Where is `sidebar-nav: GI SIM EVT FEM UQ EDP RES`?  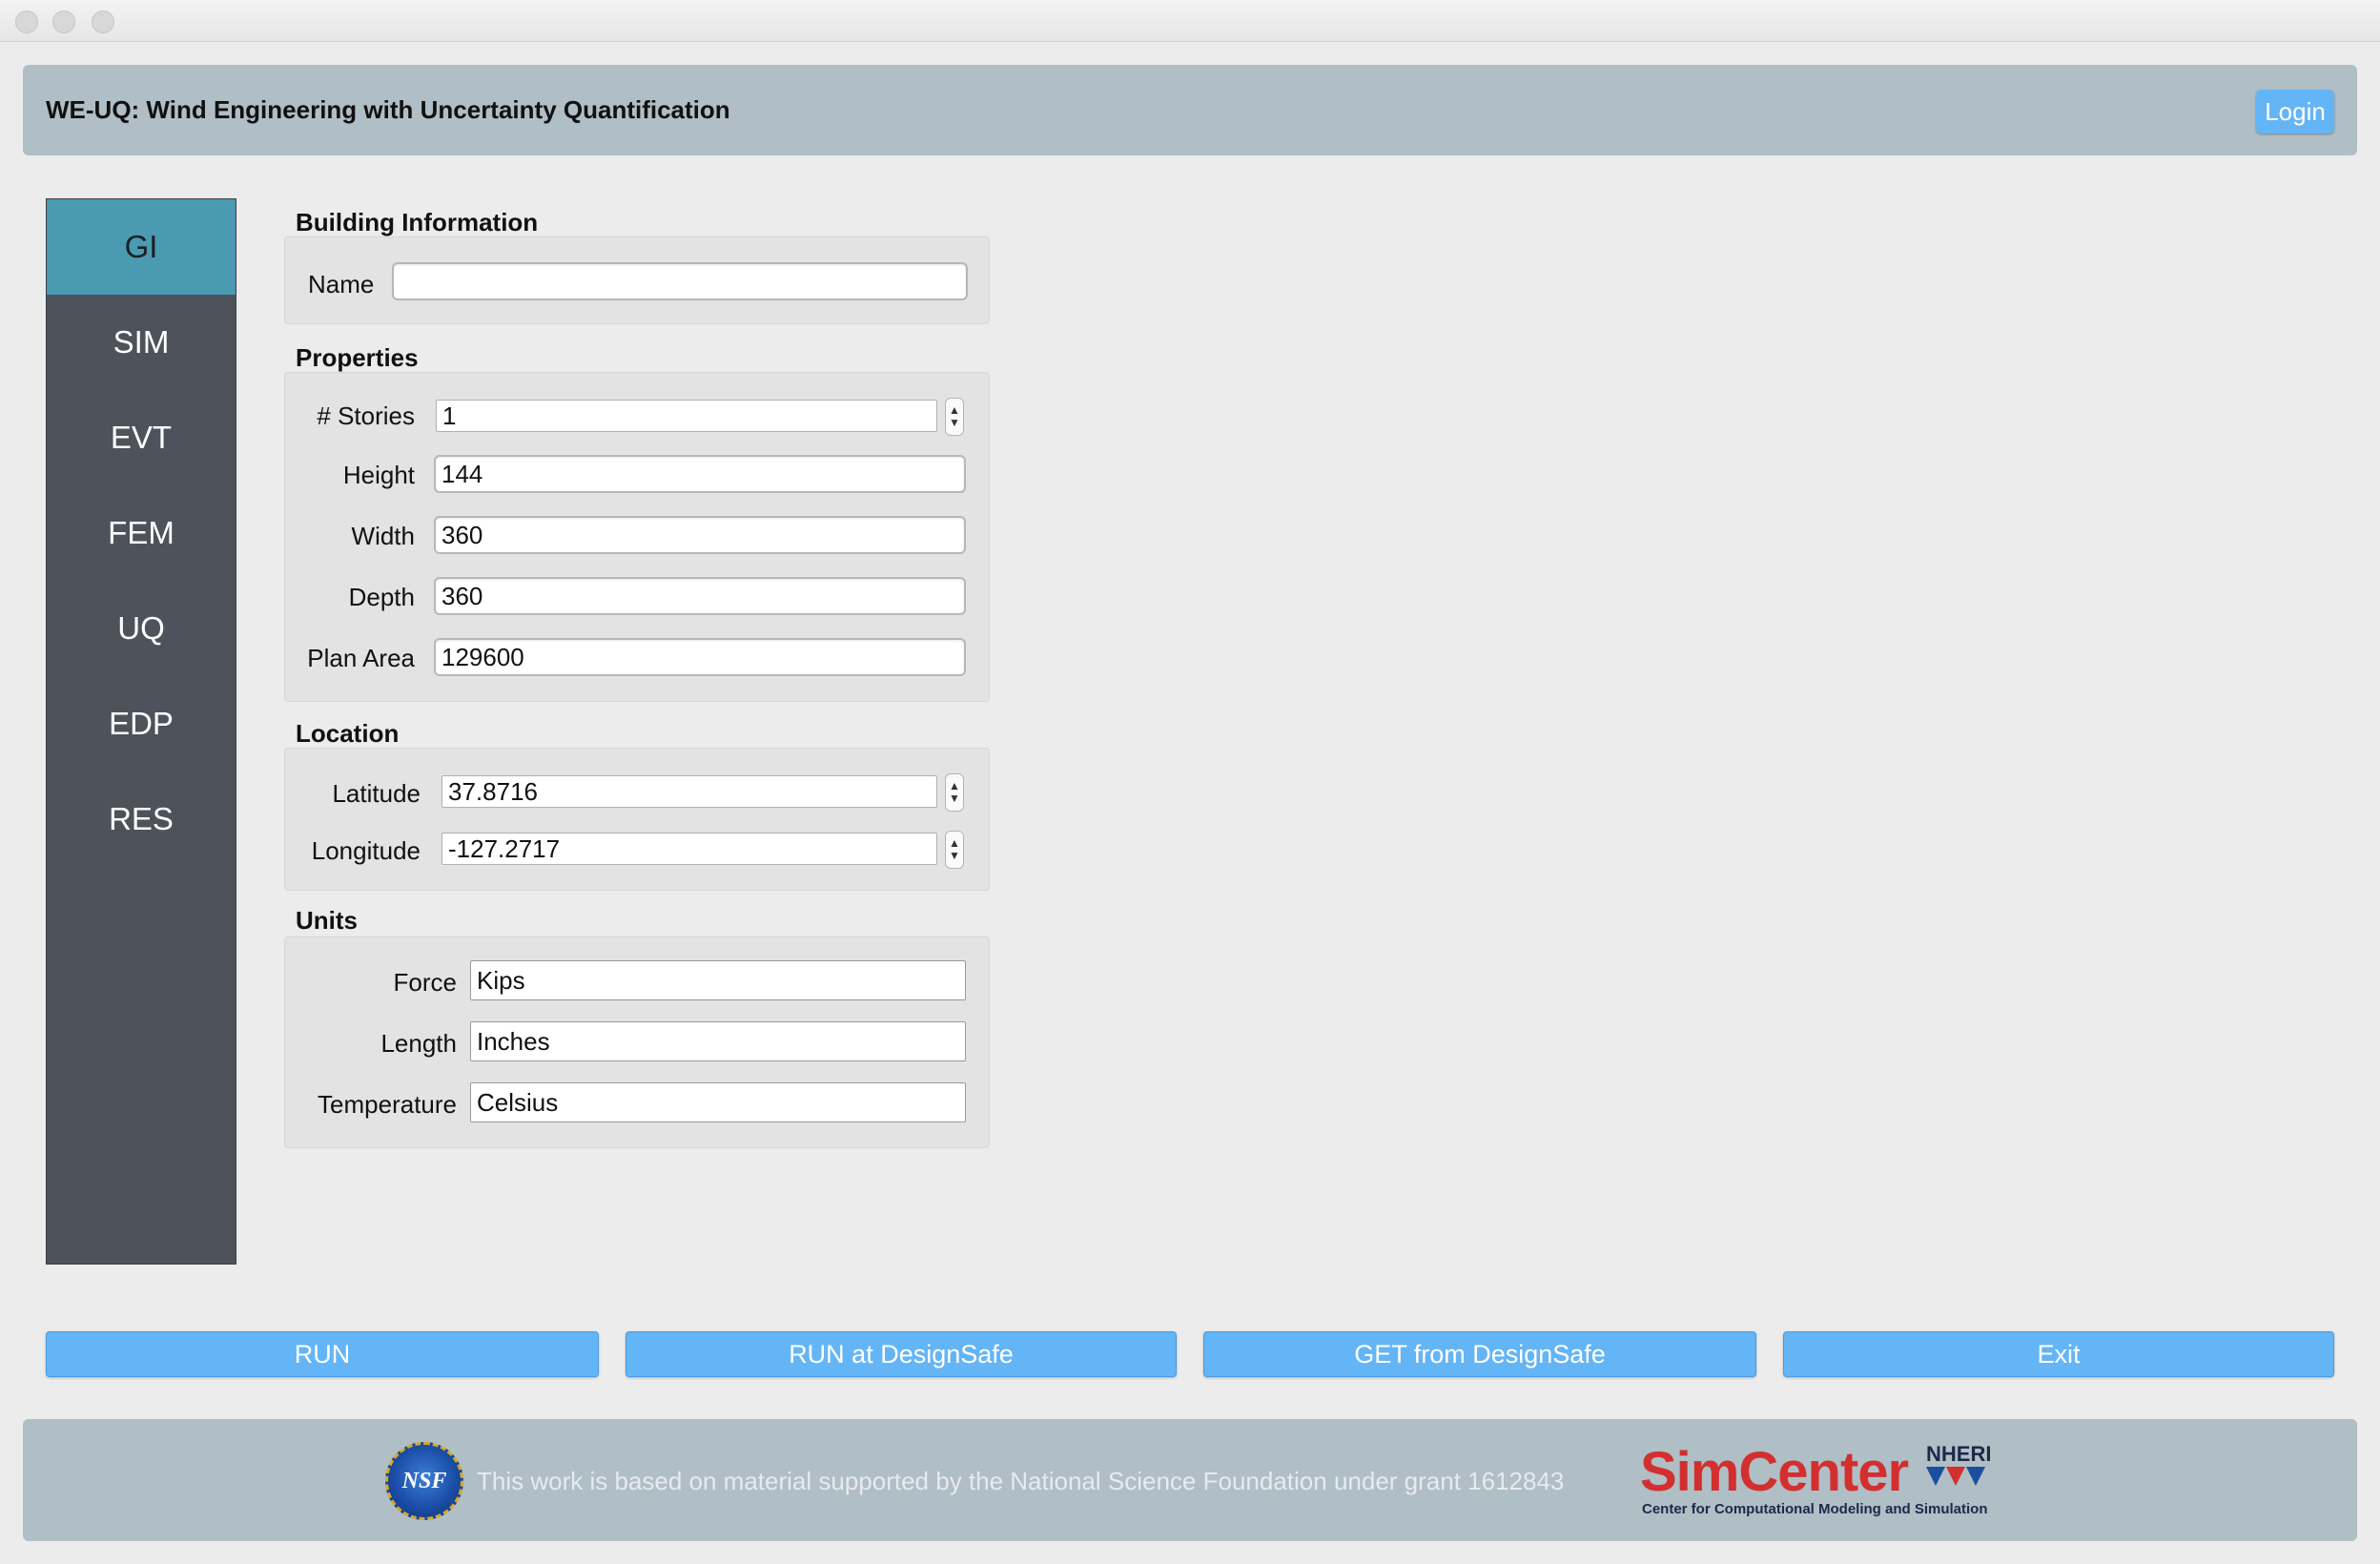
sidebar-nav: GI SIM EVT FEM UQ EDP RES is located at coordinates (141, 731).